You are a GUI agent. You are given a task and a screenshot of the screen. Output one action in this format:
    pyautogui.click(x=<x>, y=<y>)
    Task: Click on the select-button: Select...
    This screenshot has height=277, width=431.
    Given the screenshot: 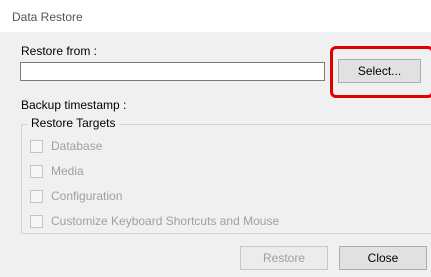 What is the action you would take?
    pyautogui.click(x=379, y=71)
    